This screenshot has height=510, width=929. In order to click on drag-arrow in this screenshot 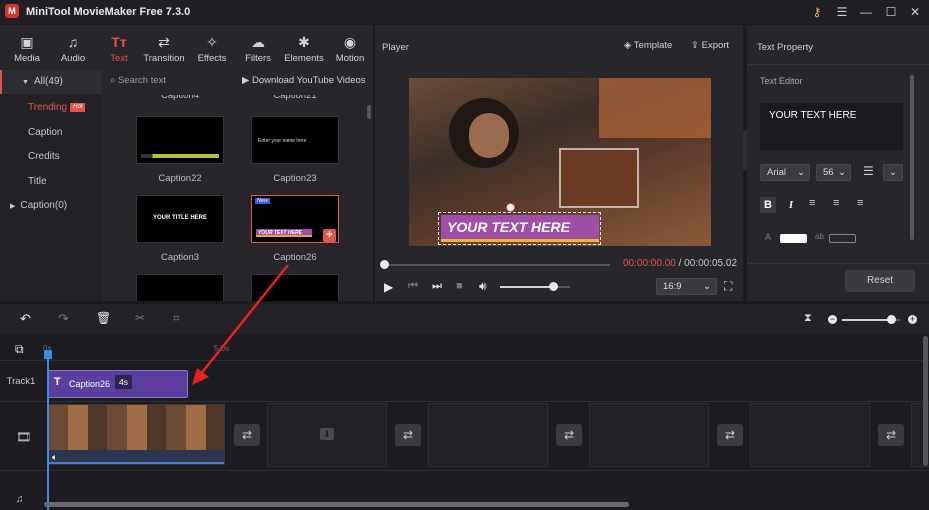, I will do `click(240, 324)`.